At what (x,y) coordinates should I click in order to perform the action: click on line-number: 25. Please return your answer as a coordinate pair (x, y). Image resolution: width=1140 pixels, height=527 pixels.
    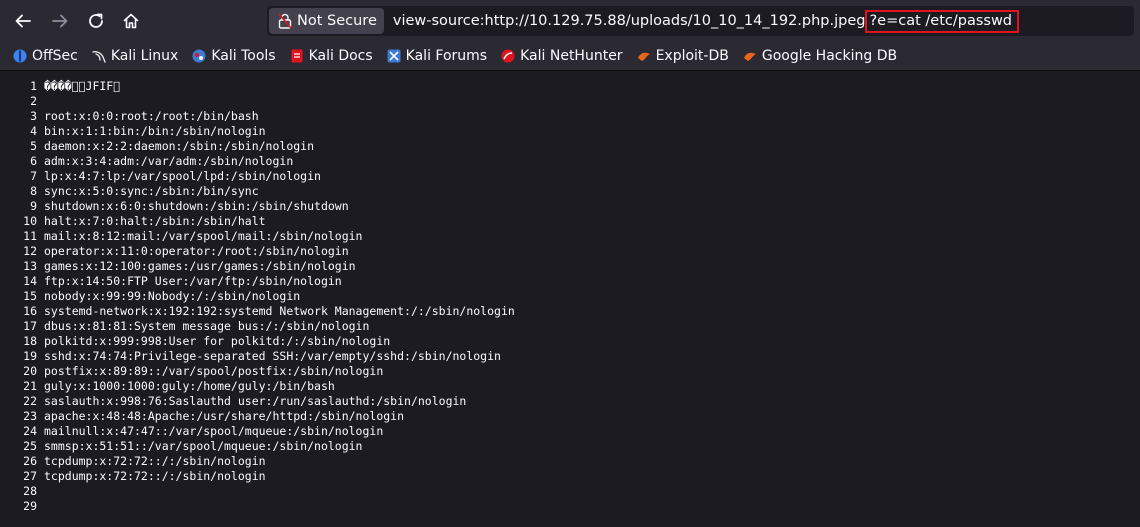
    Looking at the image, I should click on (30, 446).